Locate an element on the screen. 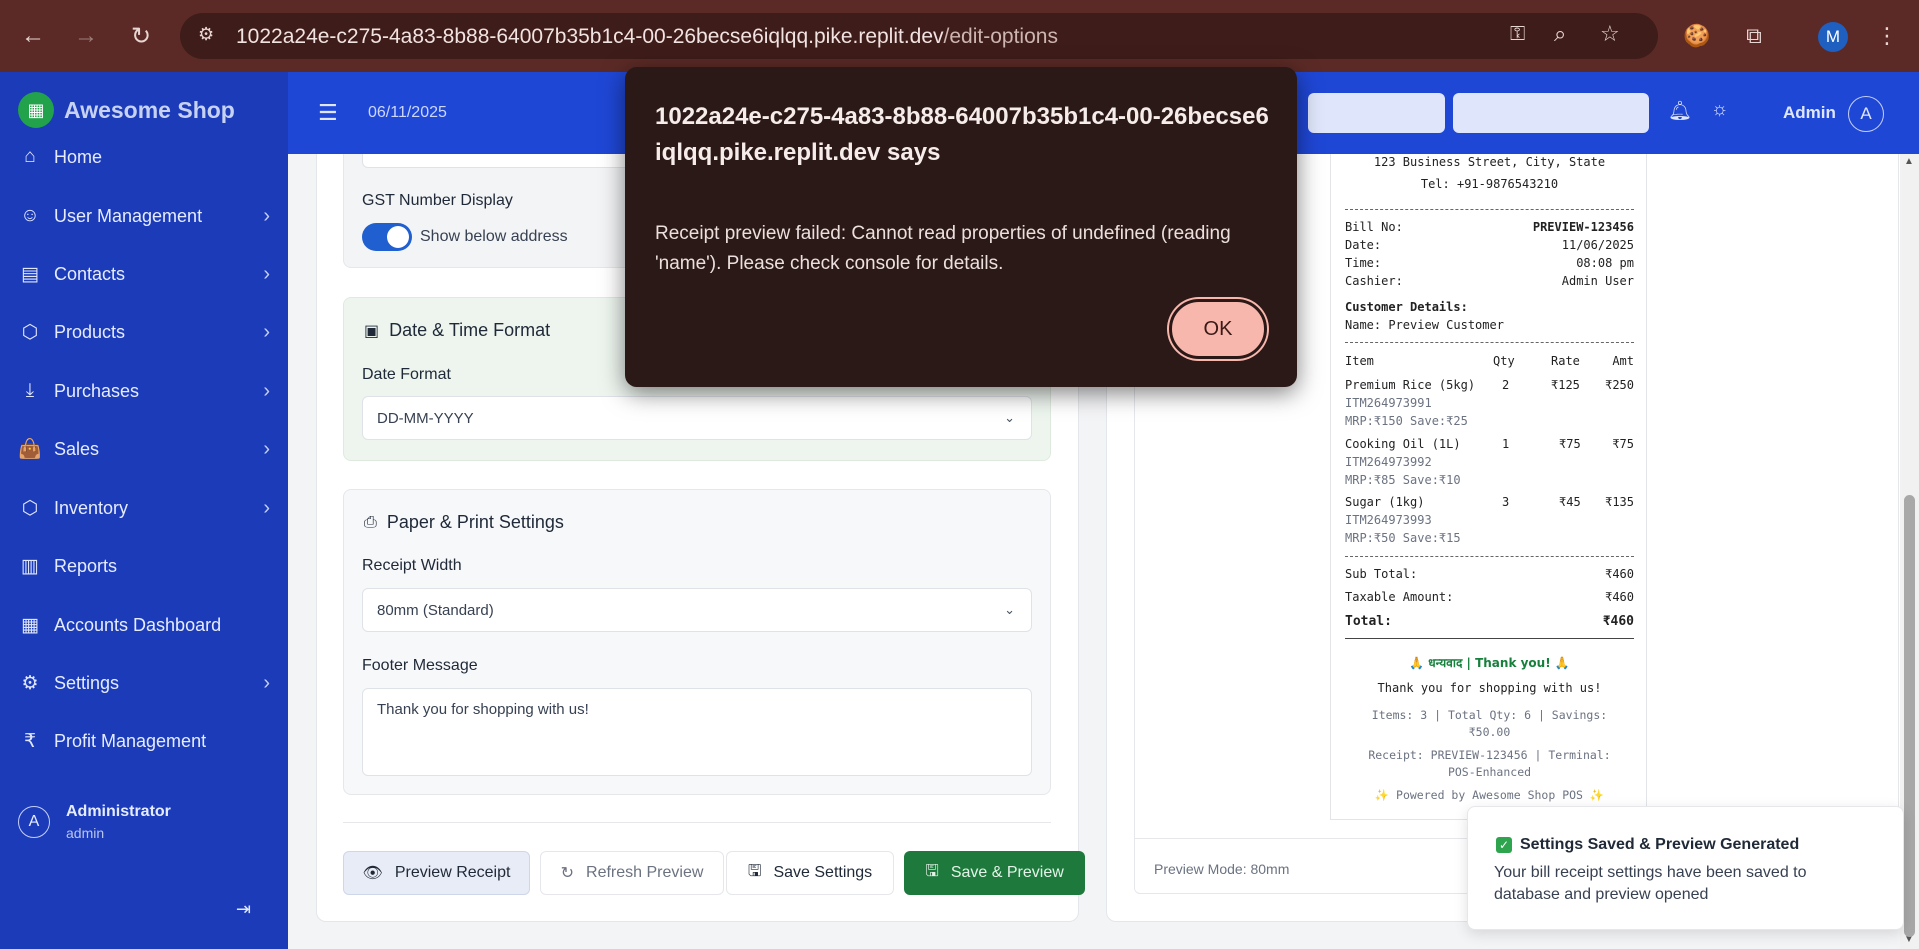 Image resolution: width=1919 pixels, height=949 pixels. reload-icon: ↻ is located at coordinates (141, 36).